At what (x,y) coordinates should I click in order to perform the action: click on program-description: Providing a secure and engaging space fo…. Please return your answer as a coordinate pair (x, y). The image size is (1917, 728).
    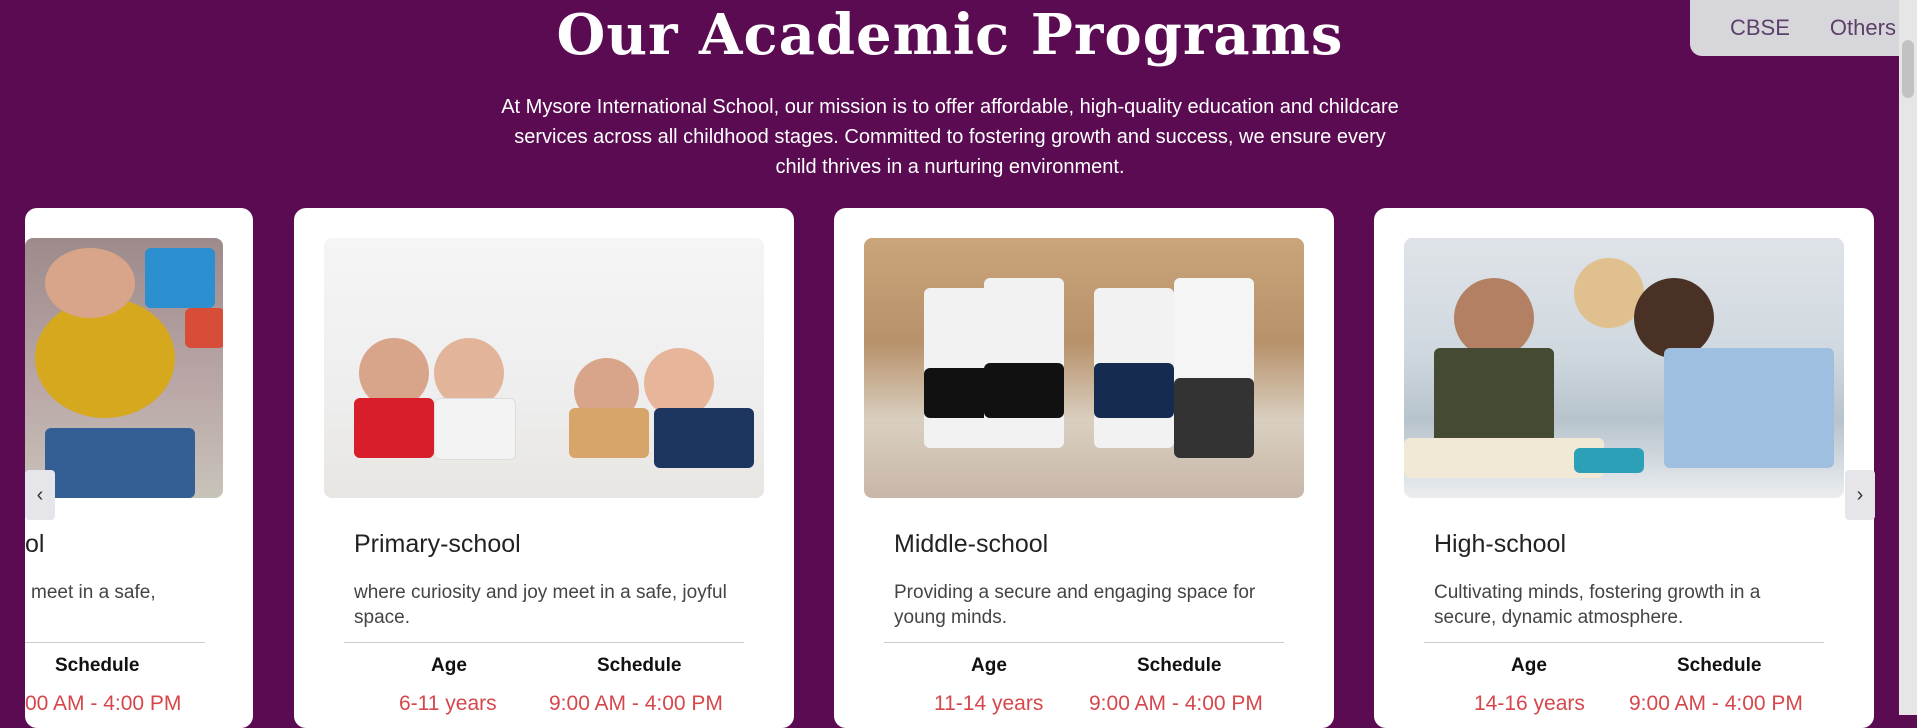
    Looking at the image, I should click on (1075, 605).